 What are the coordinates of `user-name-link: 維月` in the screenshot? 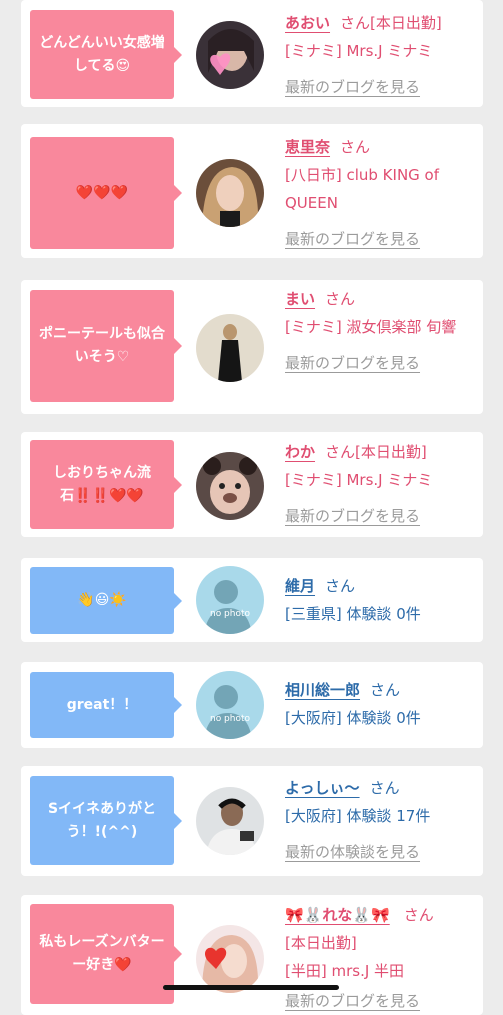 It's located at (300, 586).